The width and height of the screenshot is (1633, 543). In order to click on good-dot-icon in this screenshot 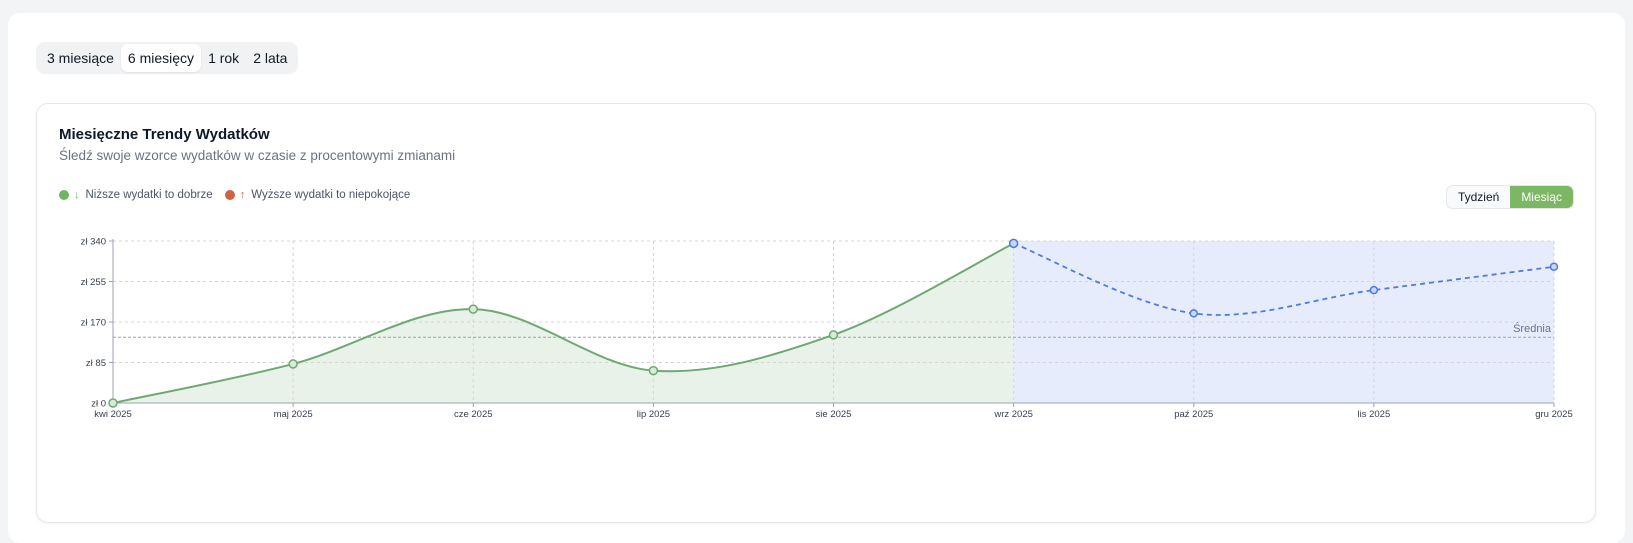, I will do `click(64, 195)`.